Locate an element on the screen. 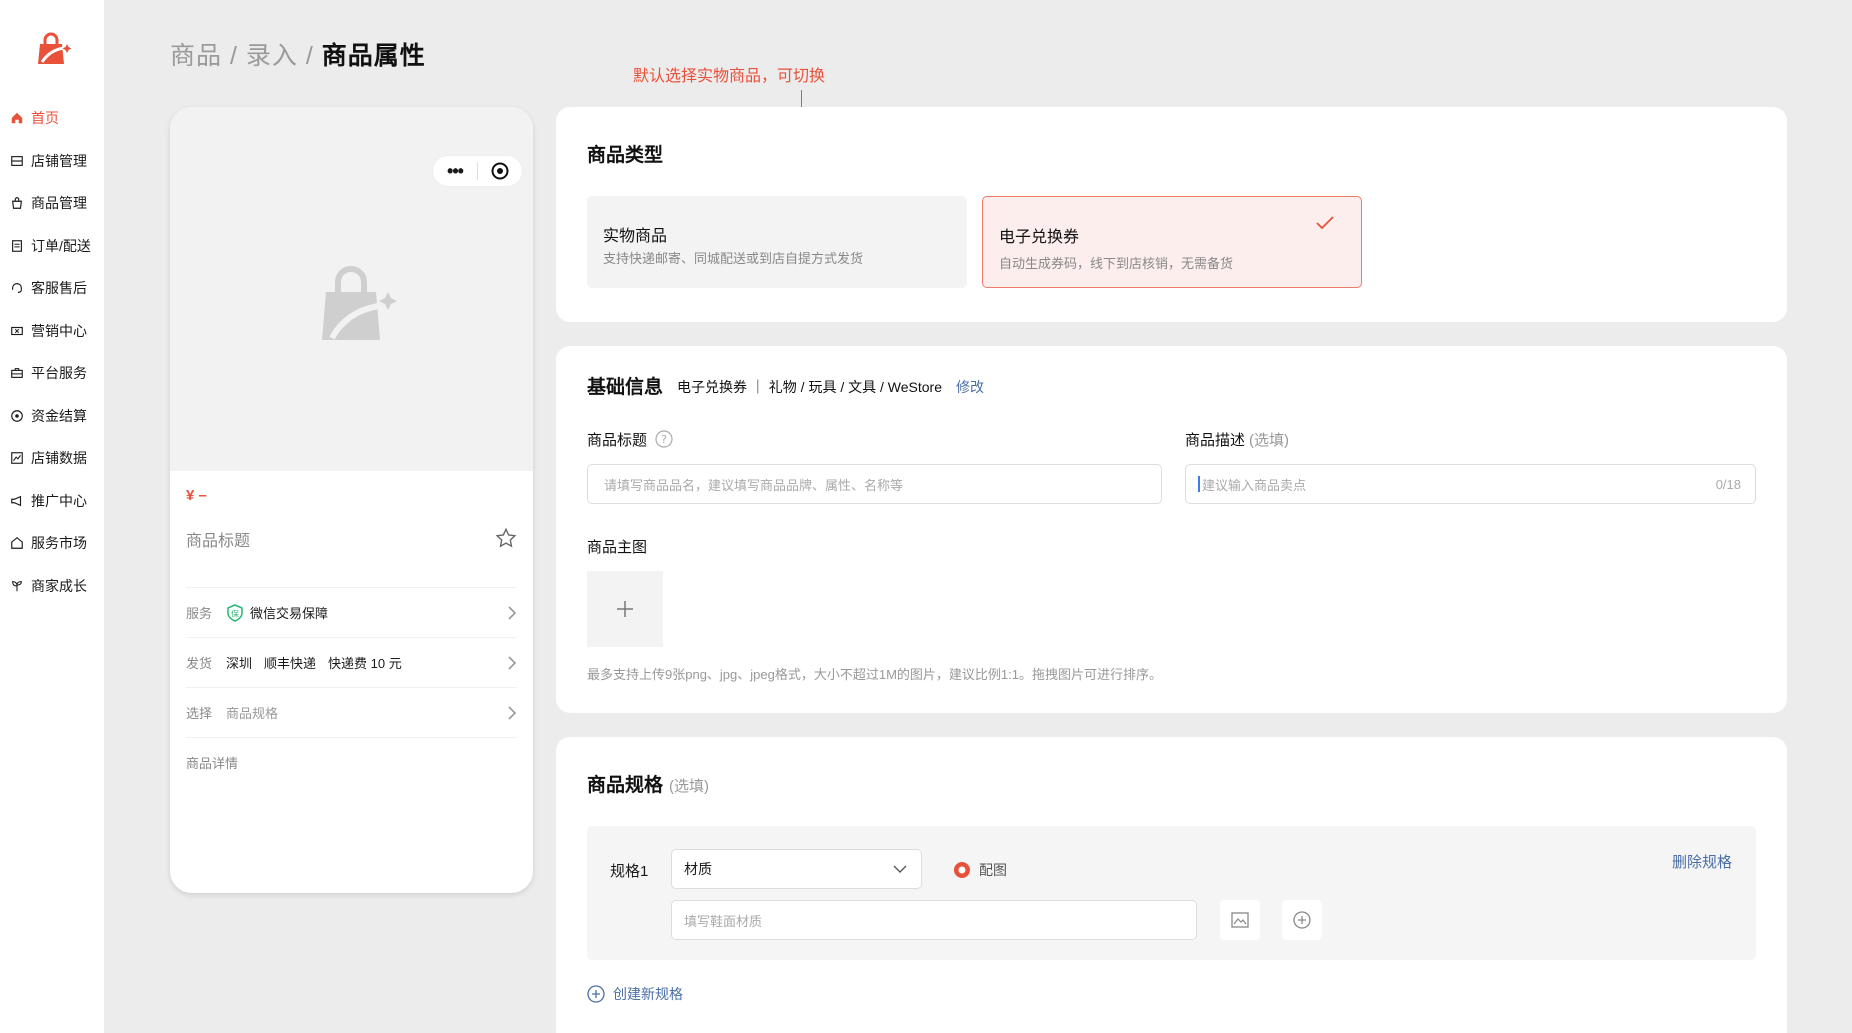 The image size is (1852, 1033). spec-value: 商品规格 is located at coordinates (252, 713).